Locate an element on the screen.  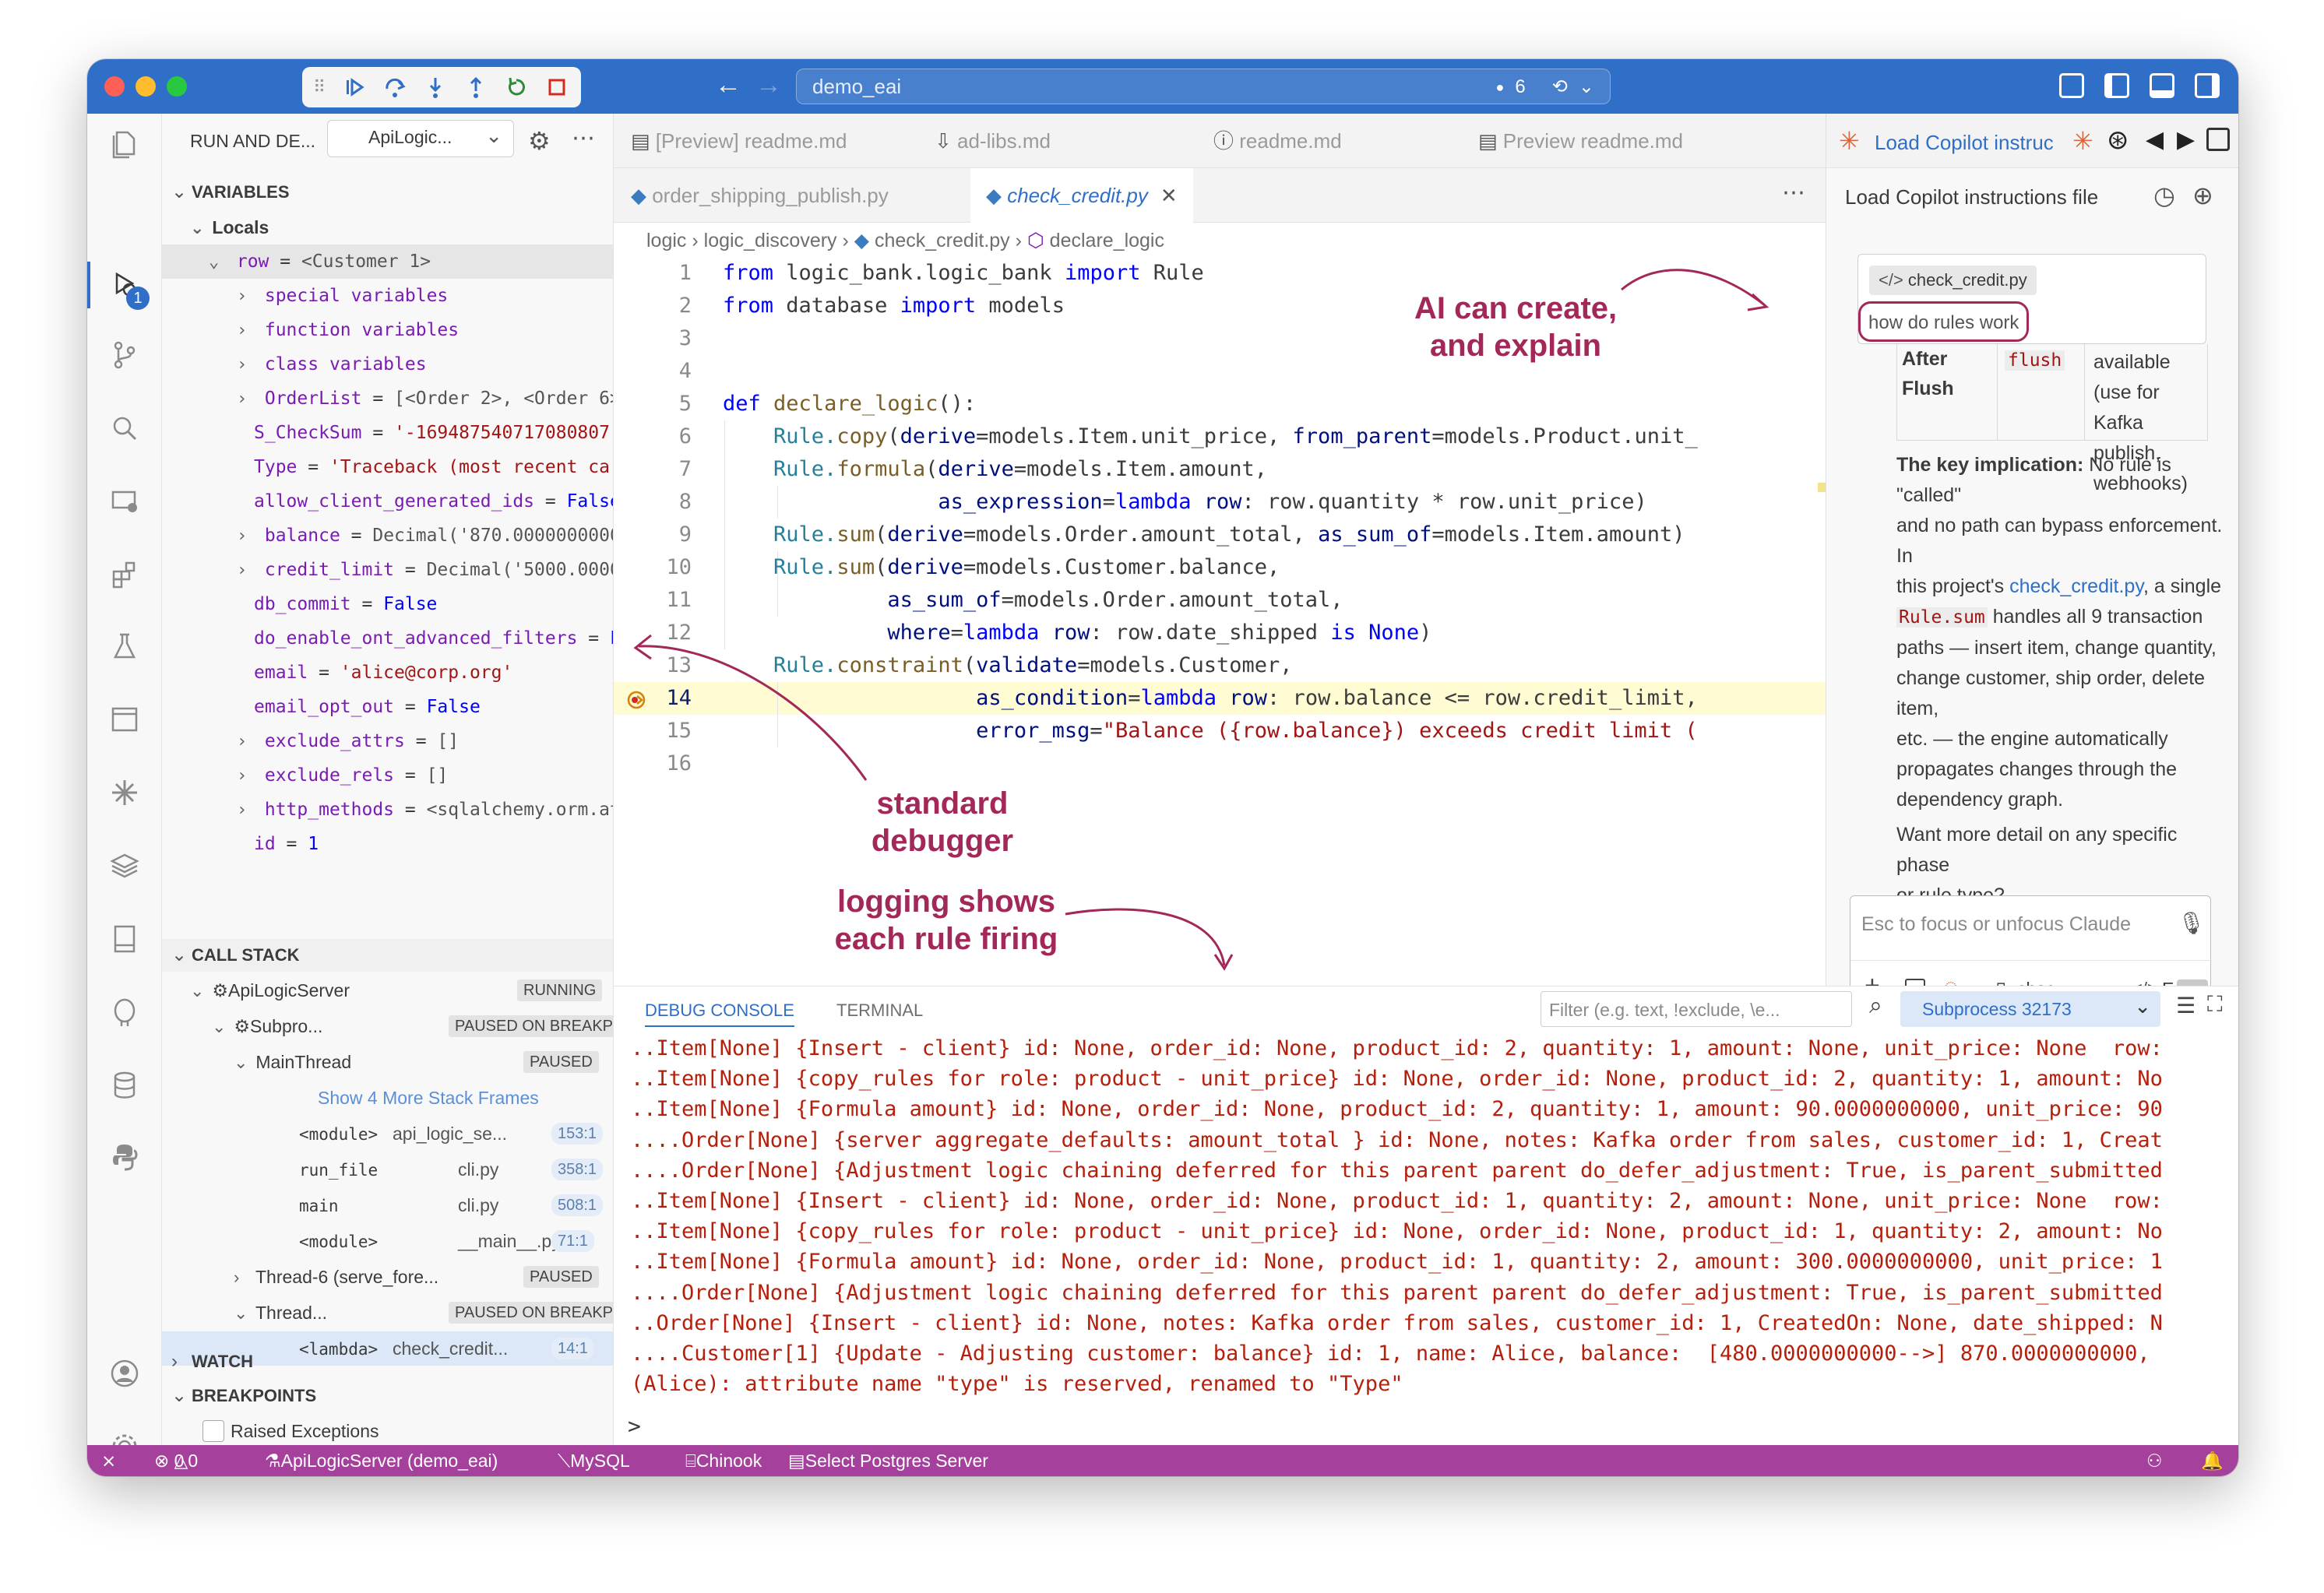
tab-preview-readme-2: ▤ Preview readme.md is located at coordinates (1580, 141).